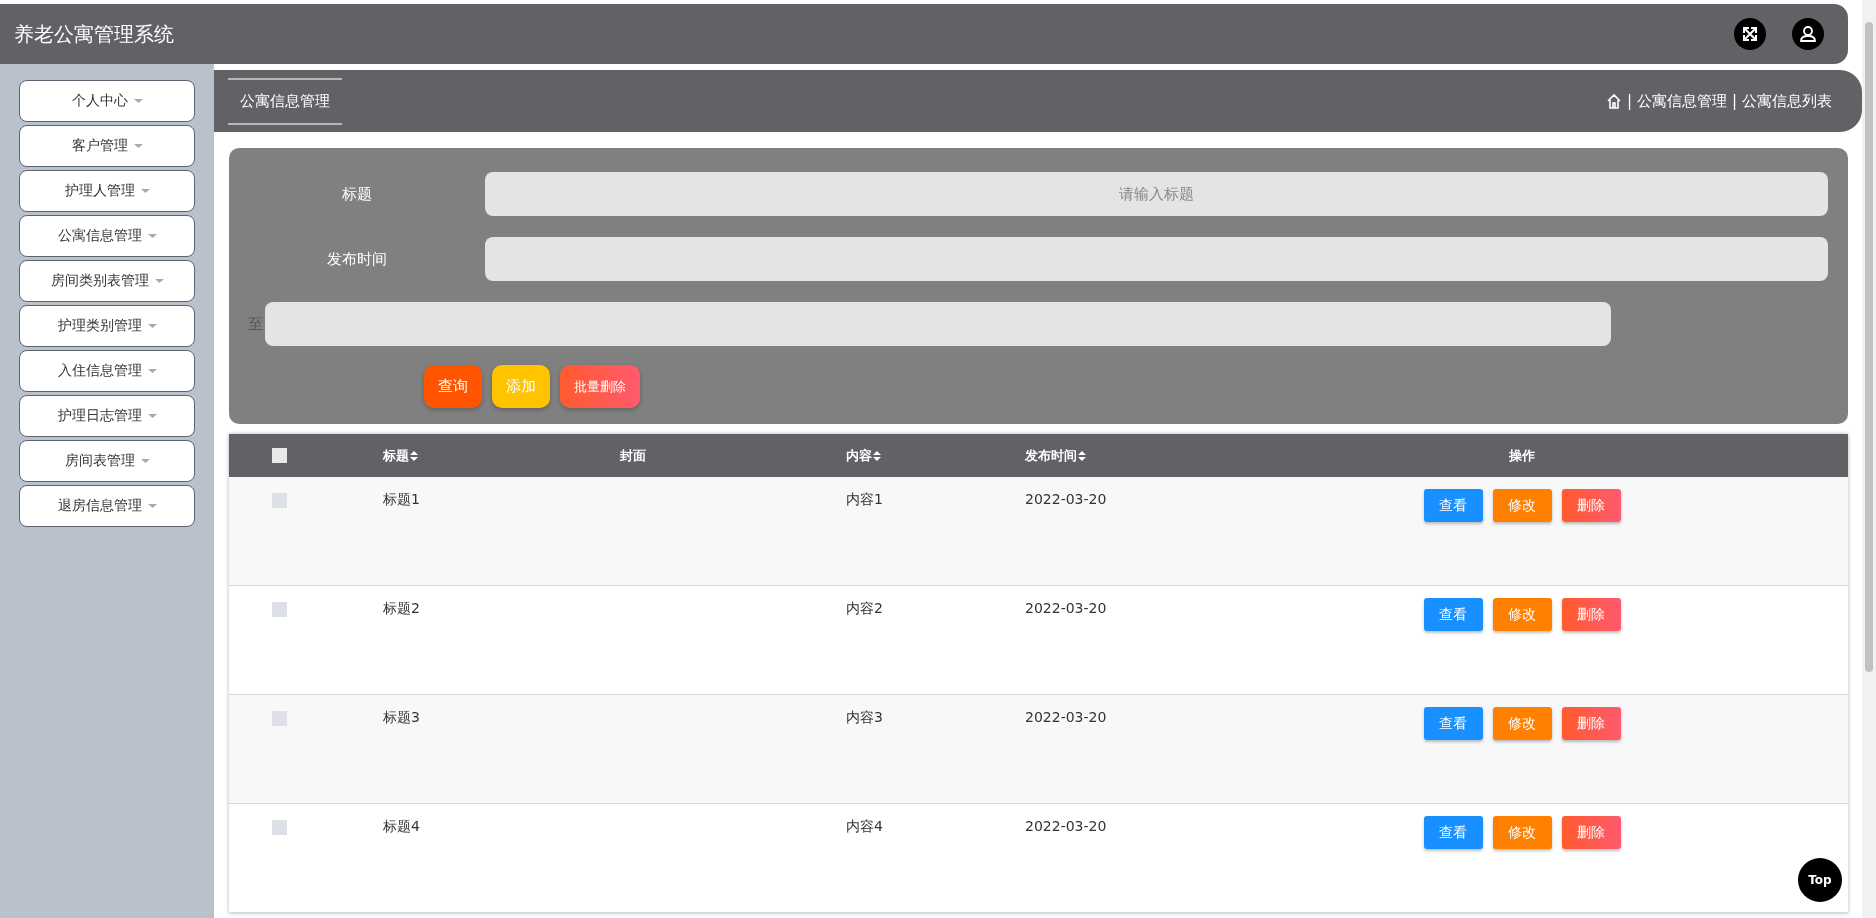 The width and height of the screenshot is (1876, 918). What do you see at coordinates (863, 455) in the screenshot?
I see `column-header: 内容` at bounding box center [863, 455].